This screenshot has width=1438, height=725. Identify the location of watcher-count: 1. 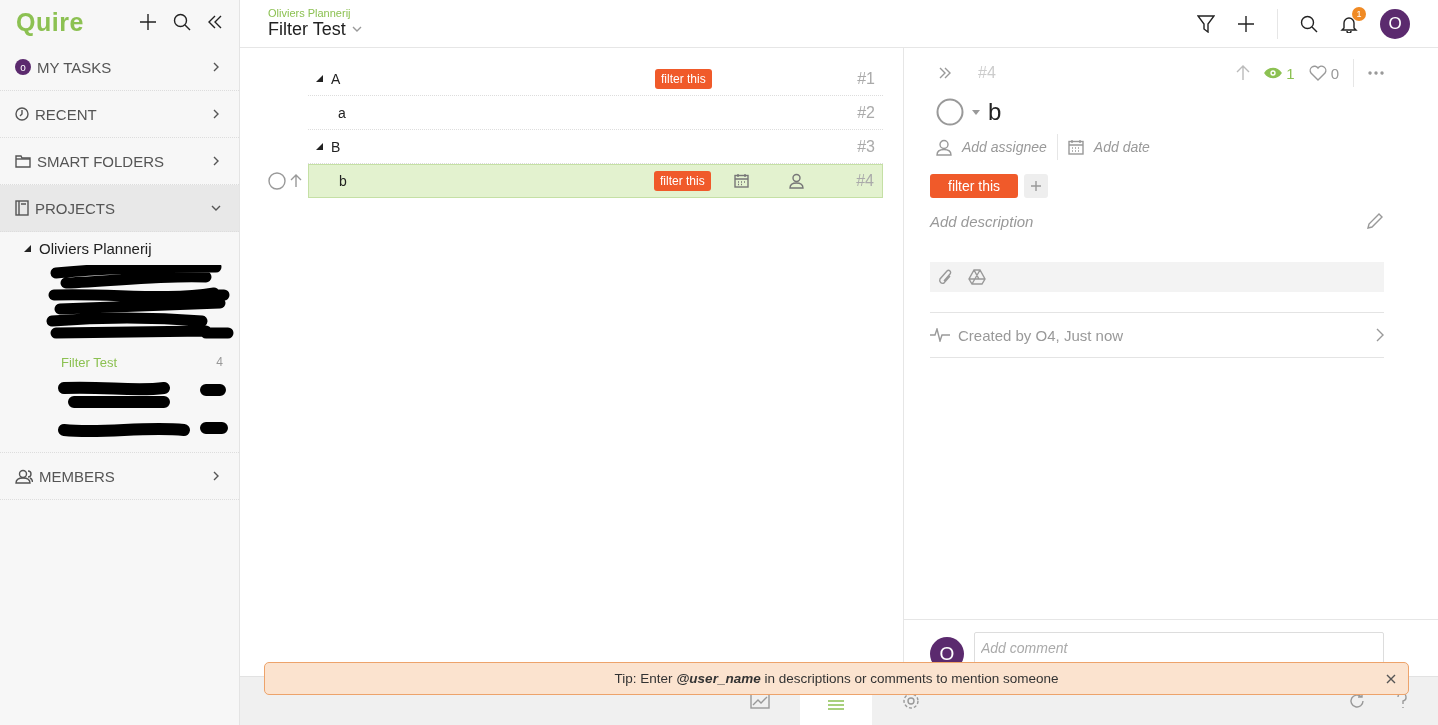
(1290, 73).